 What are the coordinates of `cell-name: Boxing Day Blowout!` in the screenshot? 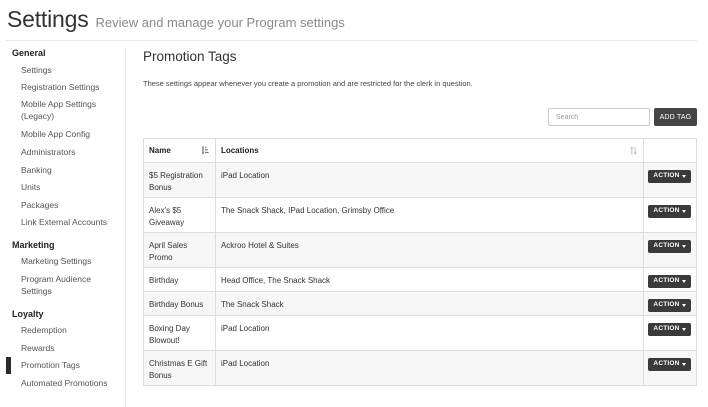 It's located at (179, 333).